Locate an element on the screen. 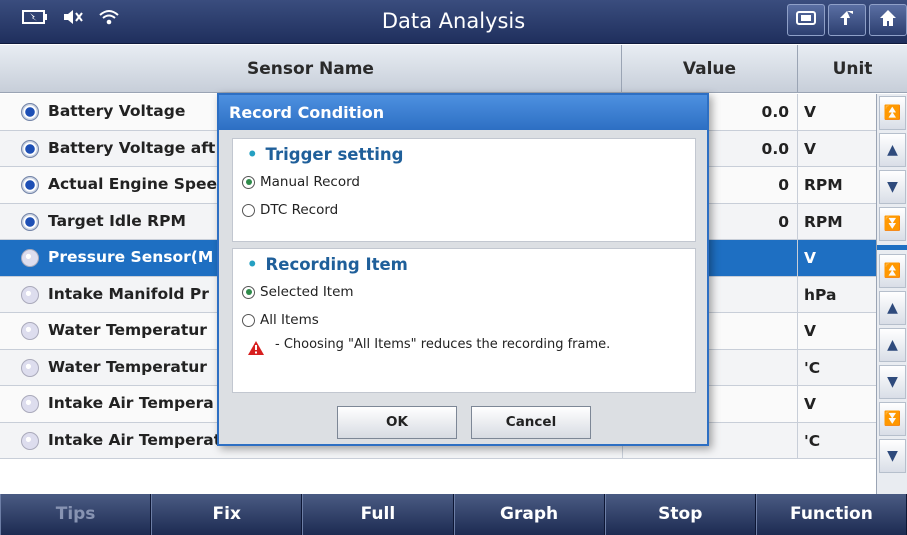 The image size is (907, 535). tips-button: Tips is located at coordinates (76, 514).